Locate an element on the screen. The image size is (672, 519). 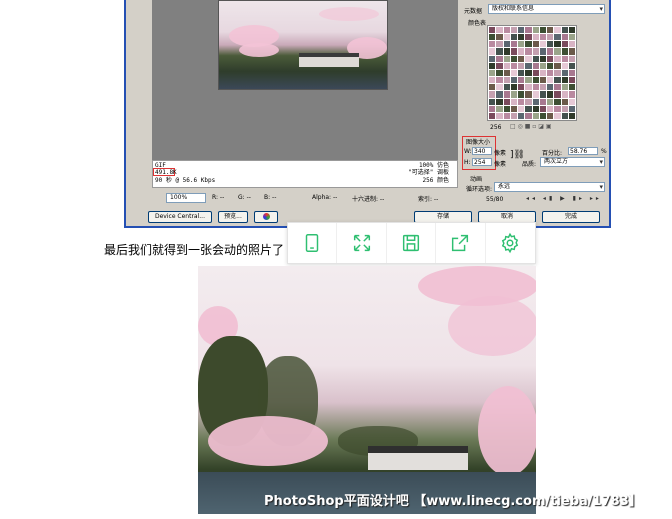
height-input: 254 is located at coordinates (482, 162).